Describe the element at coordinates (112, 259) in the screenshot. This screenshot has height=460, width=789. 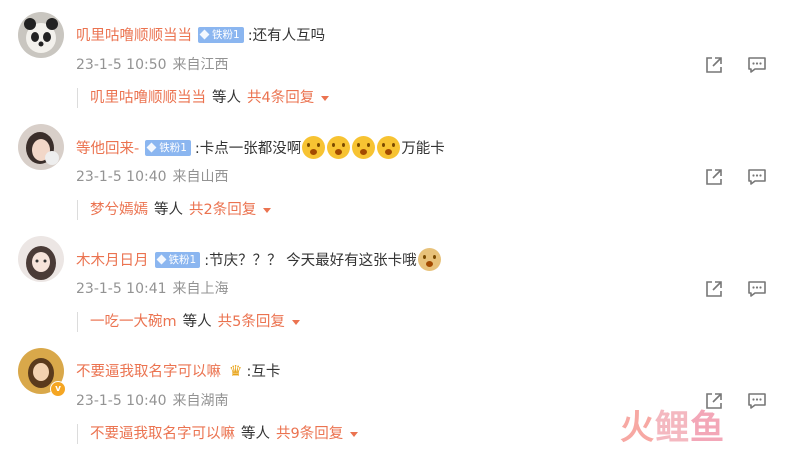
I see `username: 木木月日月` at that location.